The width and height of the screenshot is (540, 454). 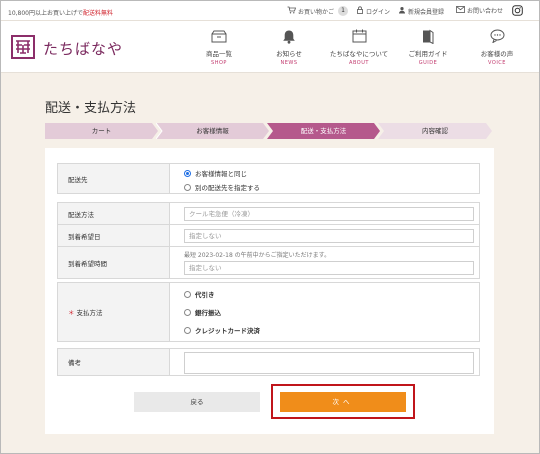 What do you see at coordinates (219, 54) in the screenshot?
I see `nav-shop-label: 商品一覧` at bounding box center [219, 54].